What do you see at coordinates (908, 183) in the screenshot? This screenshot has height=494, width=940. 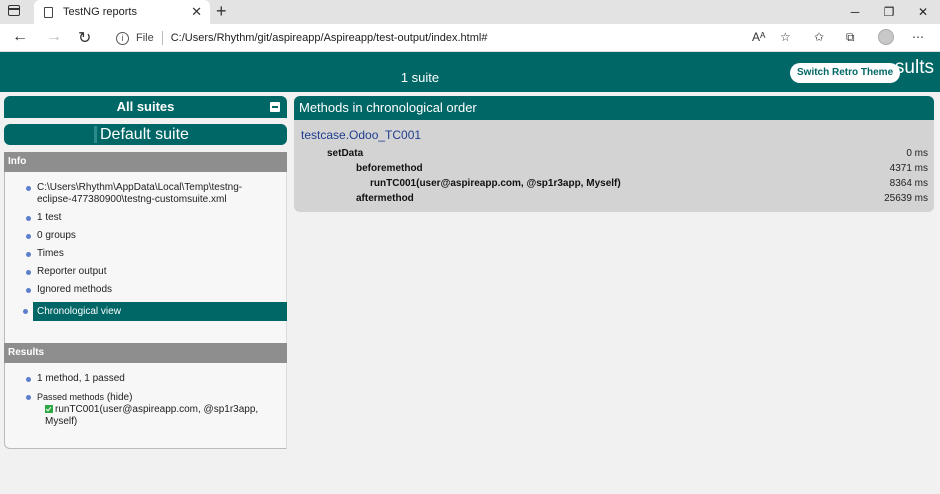 I see `method-time: 8364 ms` at bounding box center [908, 183].